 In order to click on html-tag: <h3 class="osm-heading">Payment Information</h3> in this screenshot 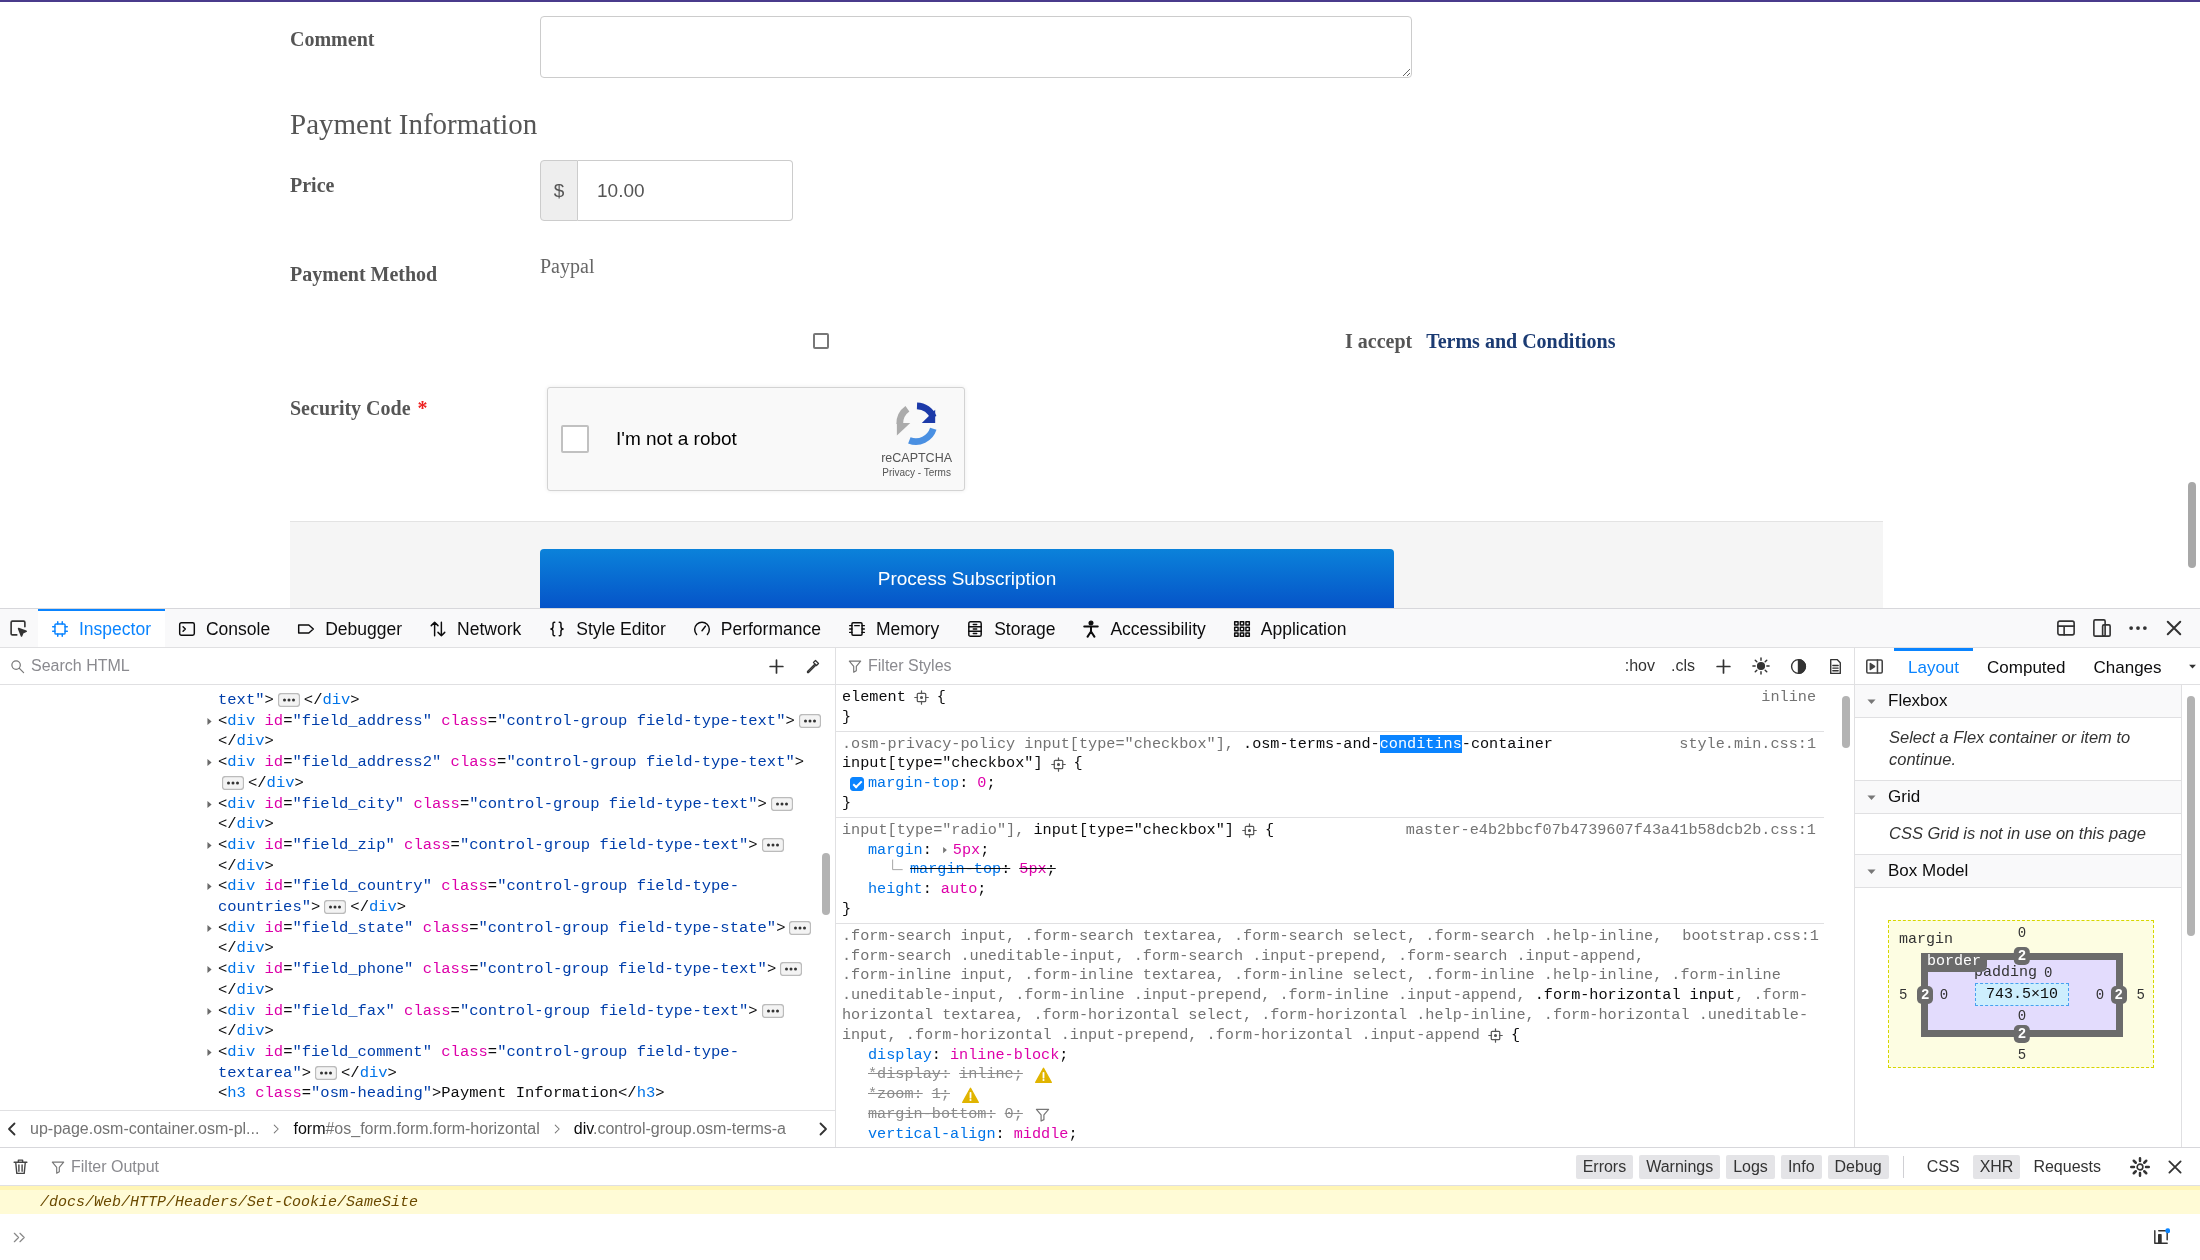, I will do `click(441, 1094)`.